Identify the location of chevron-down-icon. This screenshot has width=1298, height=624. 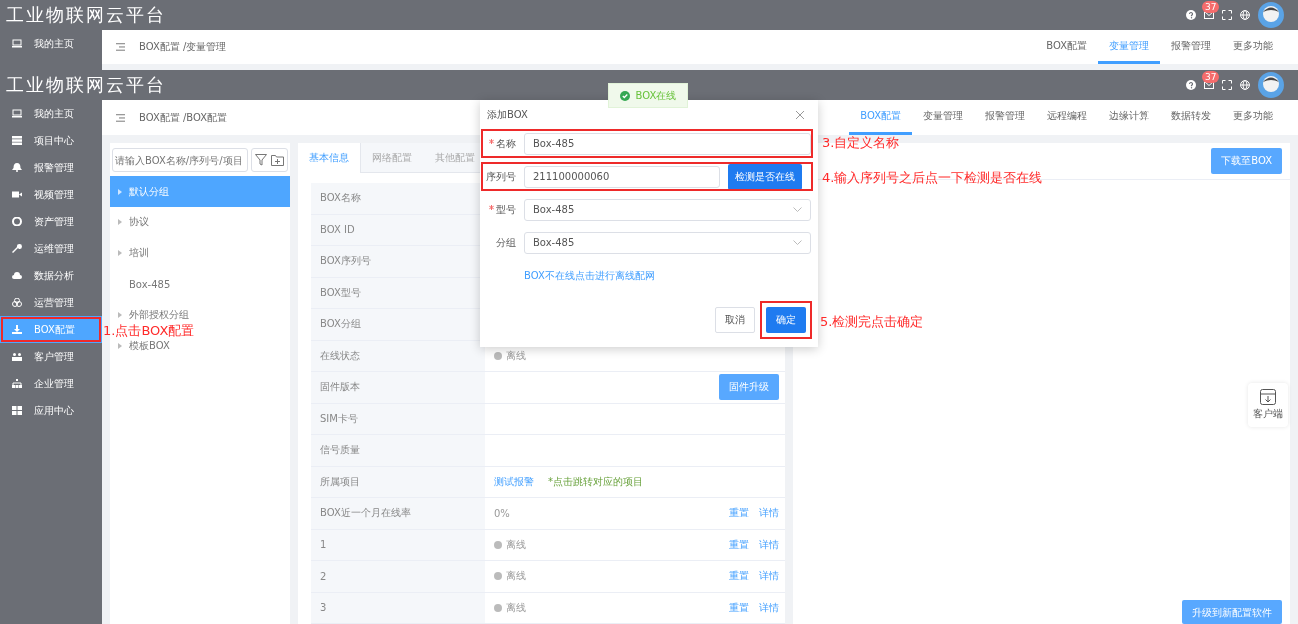
(797, 209).